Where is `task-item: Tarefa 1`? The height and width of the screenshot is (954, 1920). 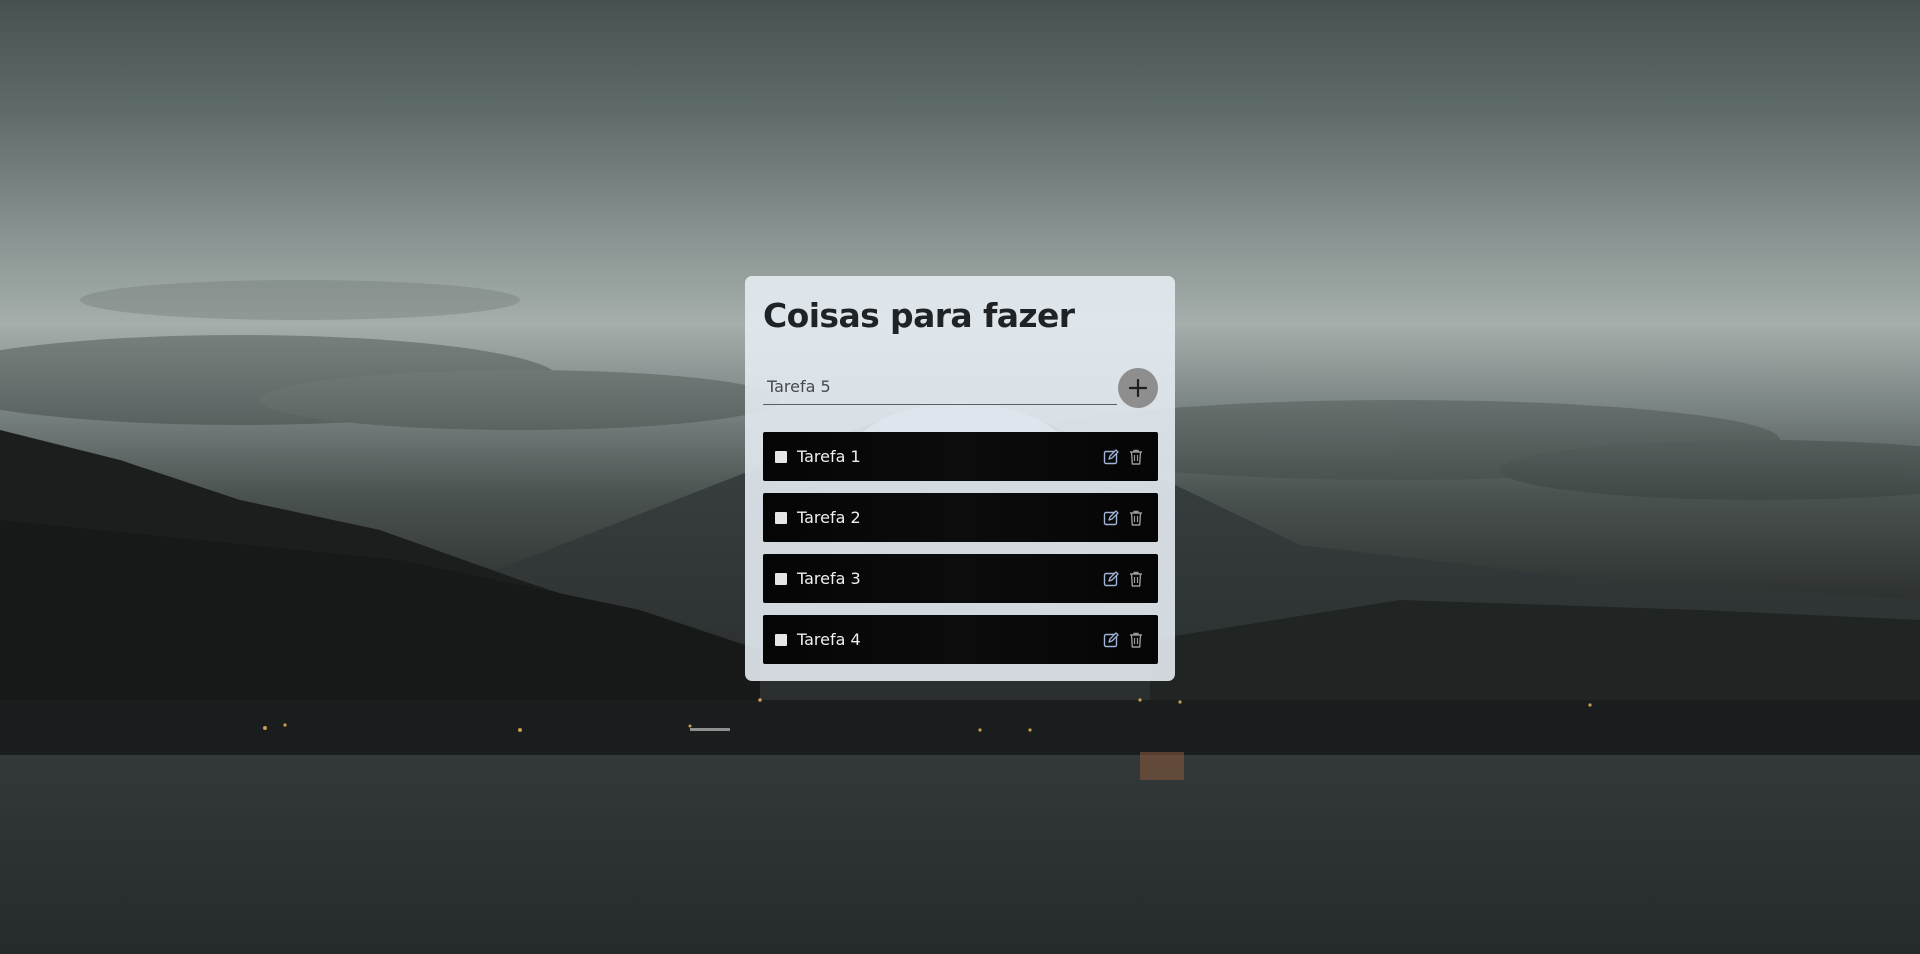
task-item: Tarefa 1 is located at coordinates (960, 456).